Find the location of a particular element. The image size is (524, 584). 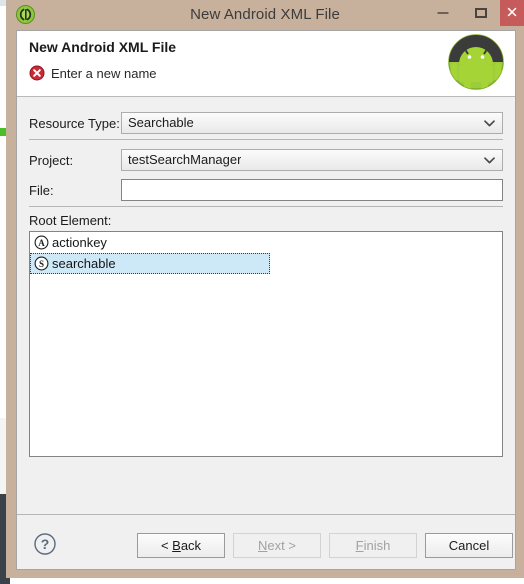

close-icon: ✕ is located at coordinates (512, 13).